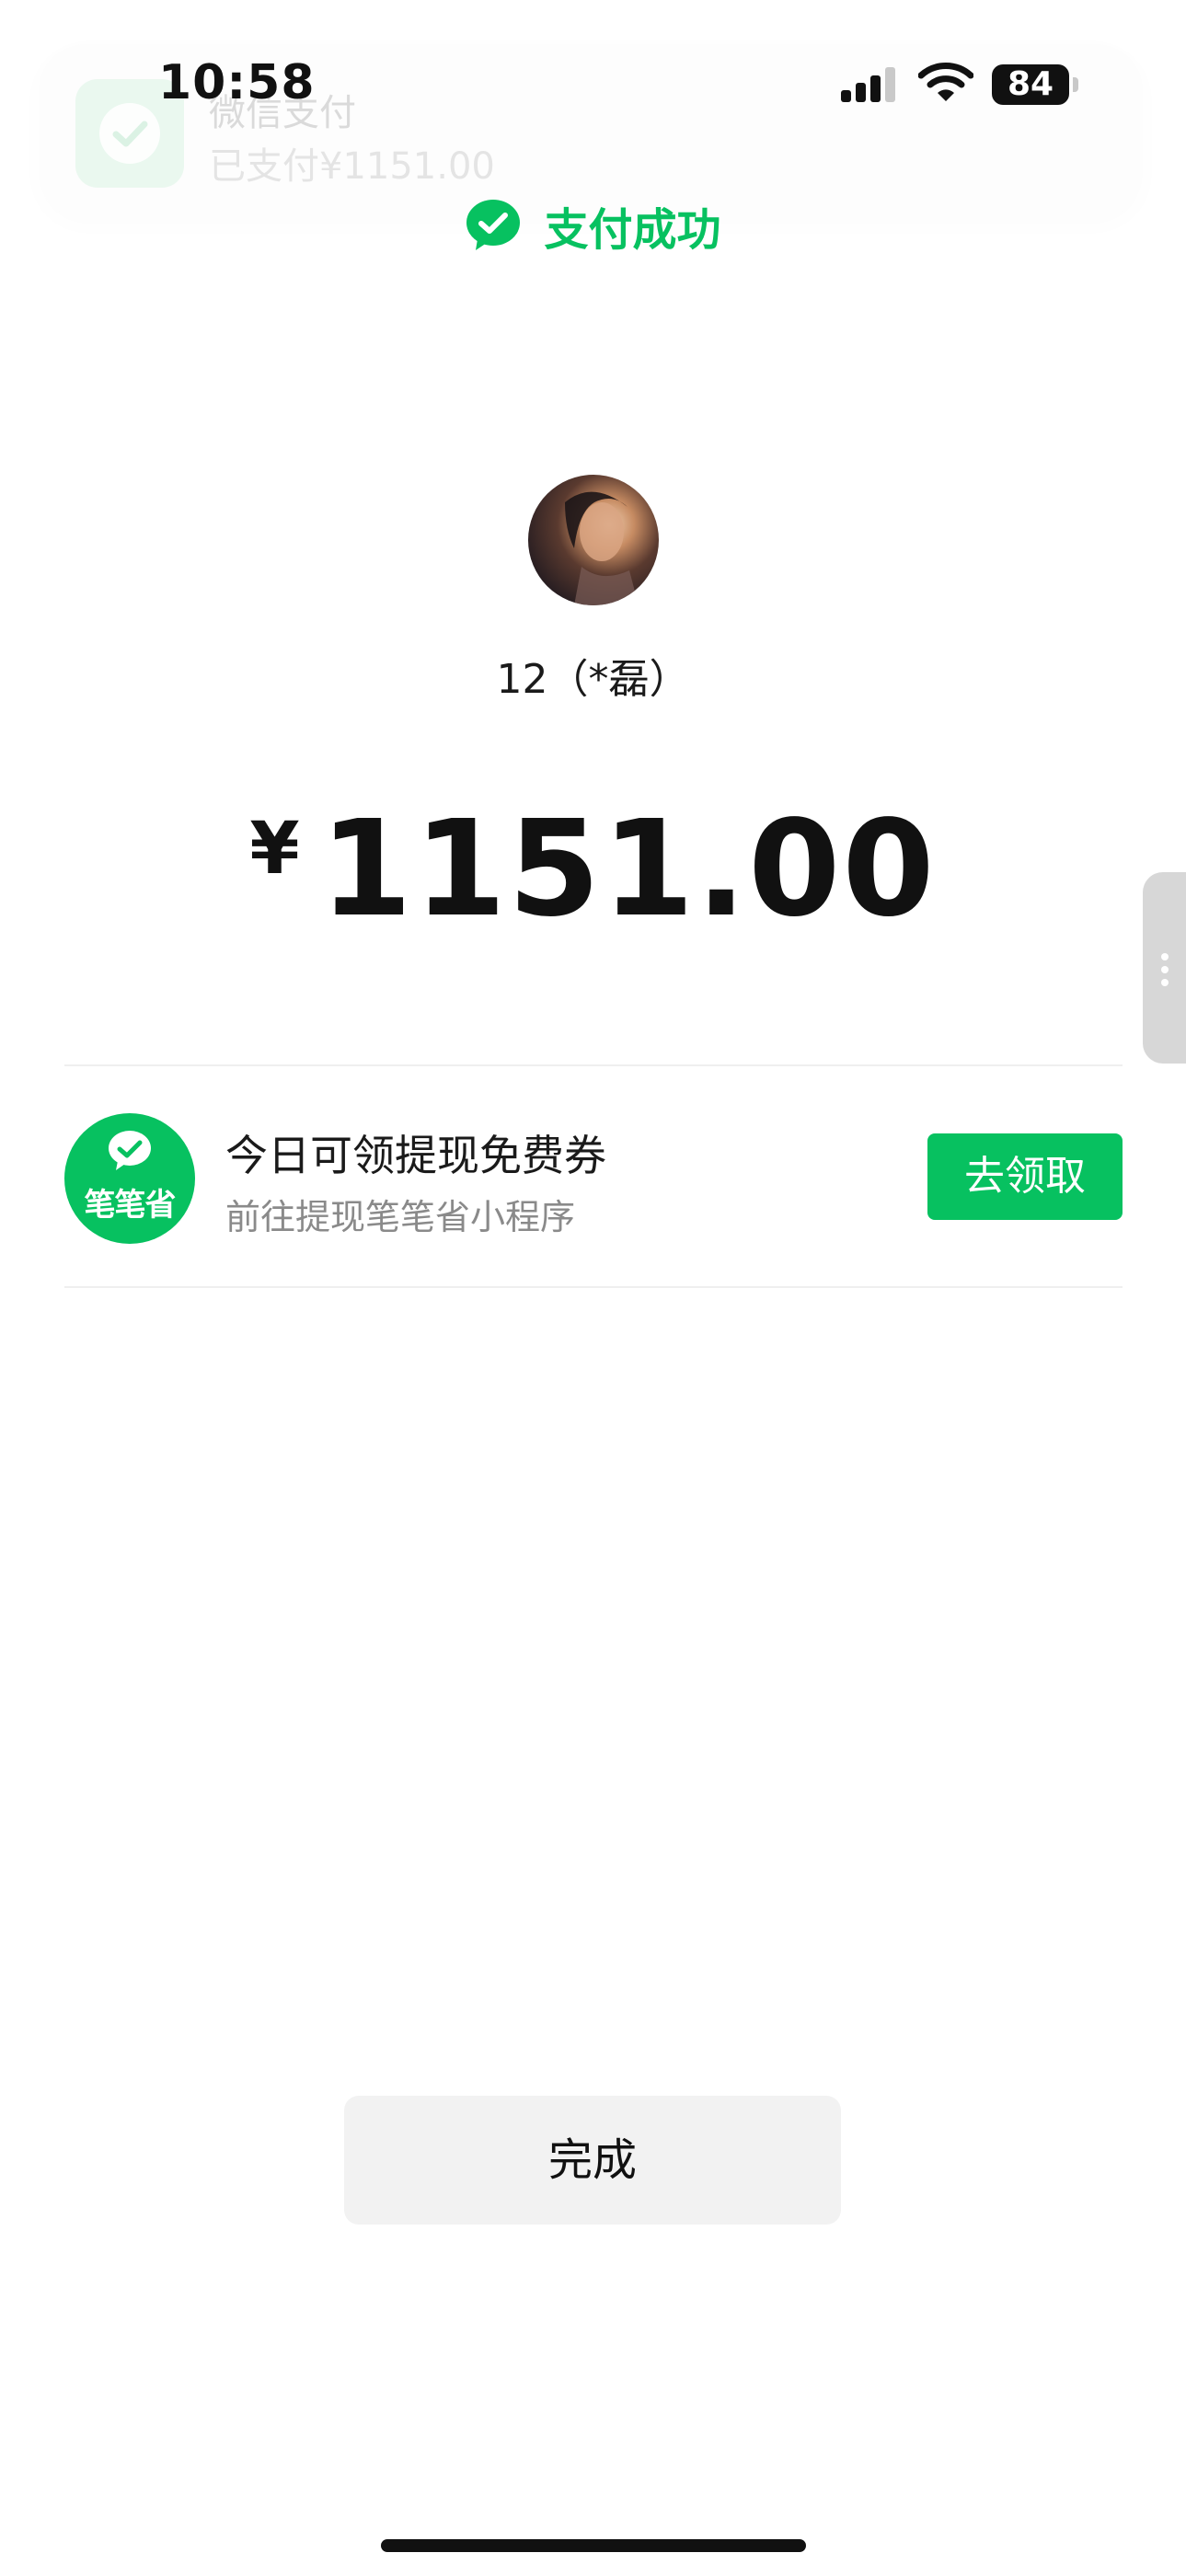 This screenshot has width=1186, height=2576. Describe the element at coordinates (493, 225) in the screenshot. I see `success-check-icon` at that location.